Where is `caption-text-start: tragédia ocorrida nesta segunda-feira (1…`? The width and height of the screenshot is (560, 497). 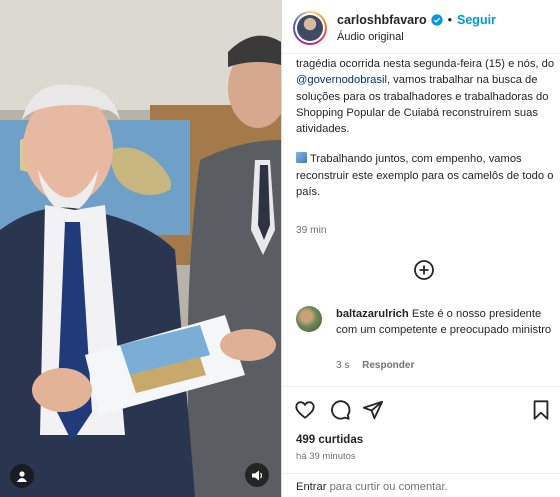
caption-text-start: tragédia ocorrida nesta segunda-feira (1… is located at coordinates (425, 64).